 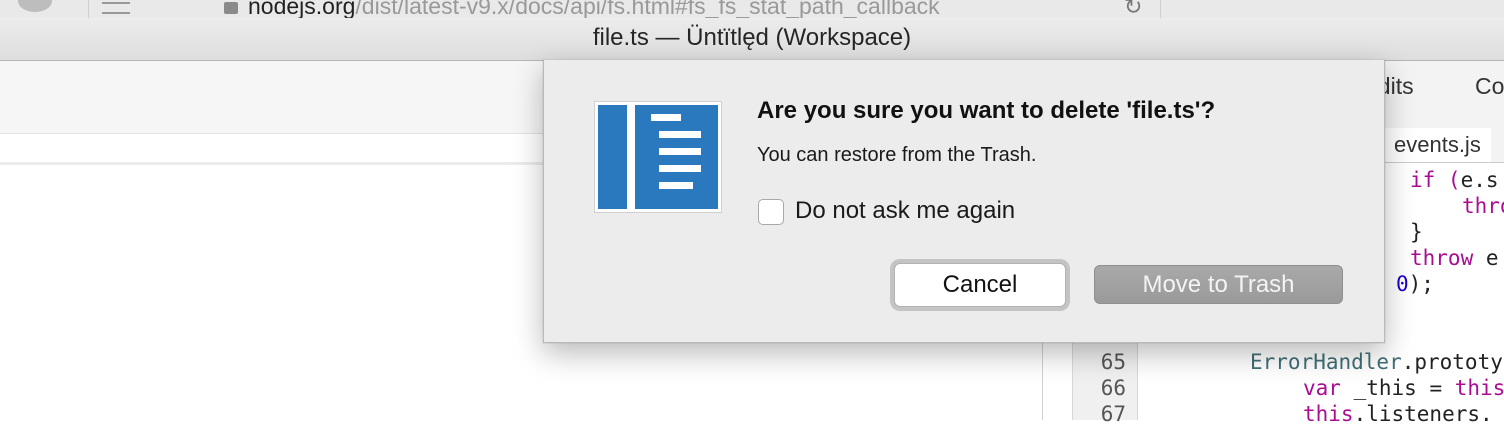 I want to click on menu-icon, so click(x=116, y=8).